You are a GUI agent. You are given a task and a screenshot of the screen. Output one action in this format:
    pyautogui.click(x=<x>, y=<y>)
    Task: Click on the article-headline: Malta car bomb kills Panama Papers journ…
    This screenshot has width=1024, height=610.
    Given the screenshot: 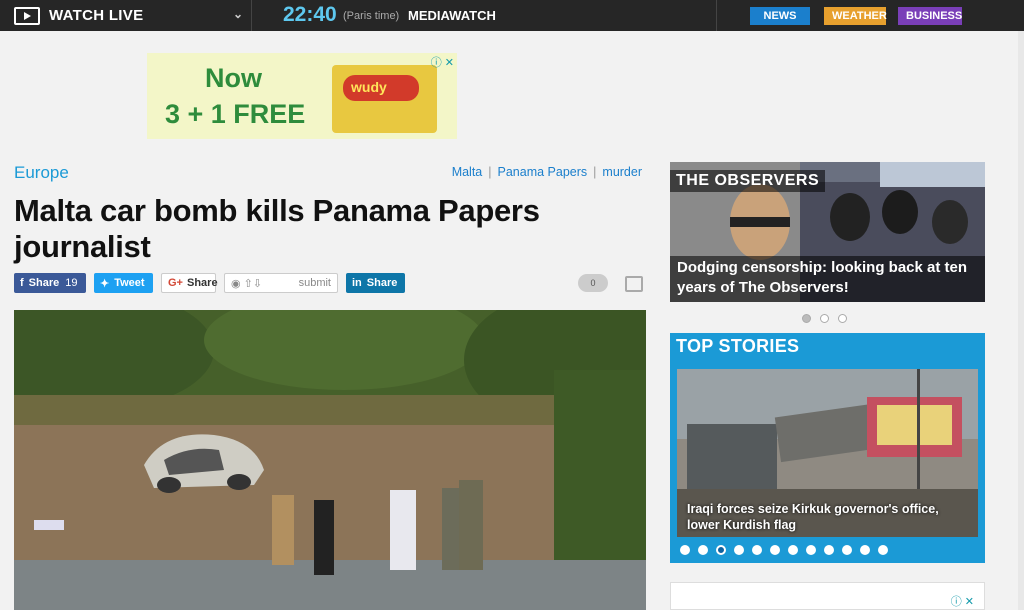 What is the action you would take?
    pyautogui.click(x=277, y=228)
    